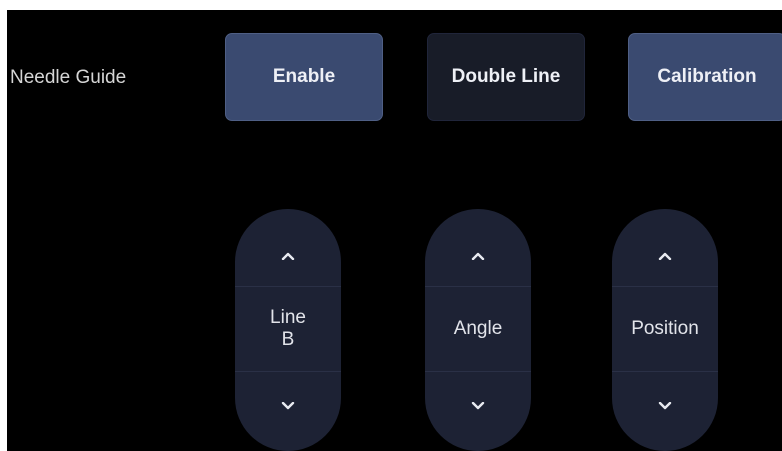  I want to click on enable-button-label: Enable, so click(304, 76).